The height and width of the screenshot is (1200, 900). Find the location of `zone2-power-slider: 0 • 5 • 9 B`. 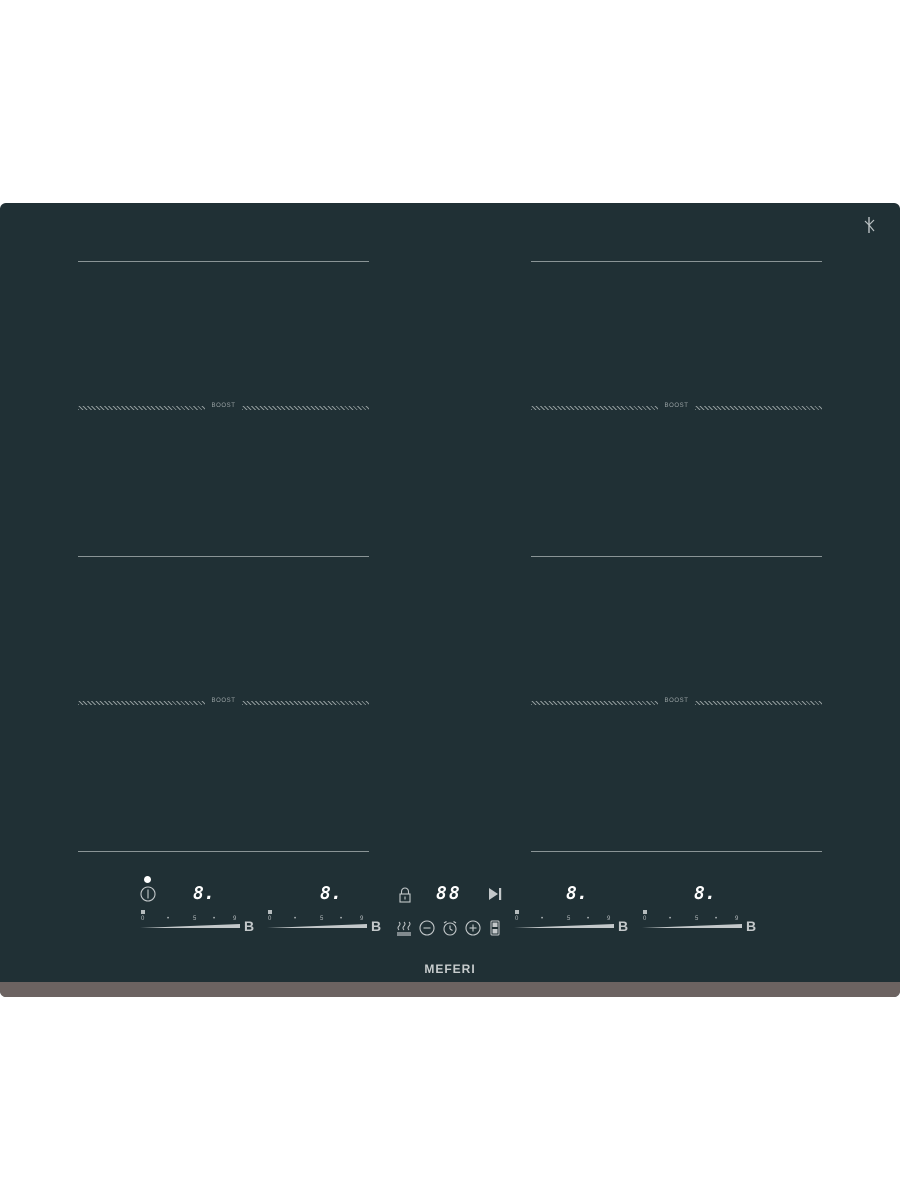

zone2-power-slider: 0 • 5 • 9 B is located at coordinates (329, 922).